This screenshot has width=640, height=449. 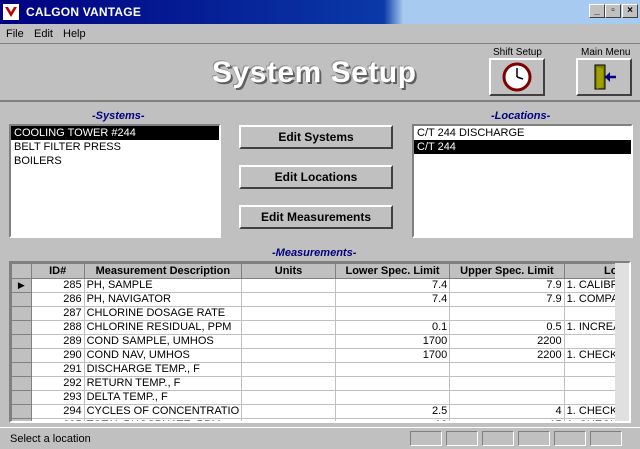 I want to click on table-row: ▶ 285 PH, SAMPLE 7.4 7.9 1. CALIBRA, so click(x=320, y=285).